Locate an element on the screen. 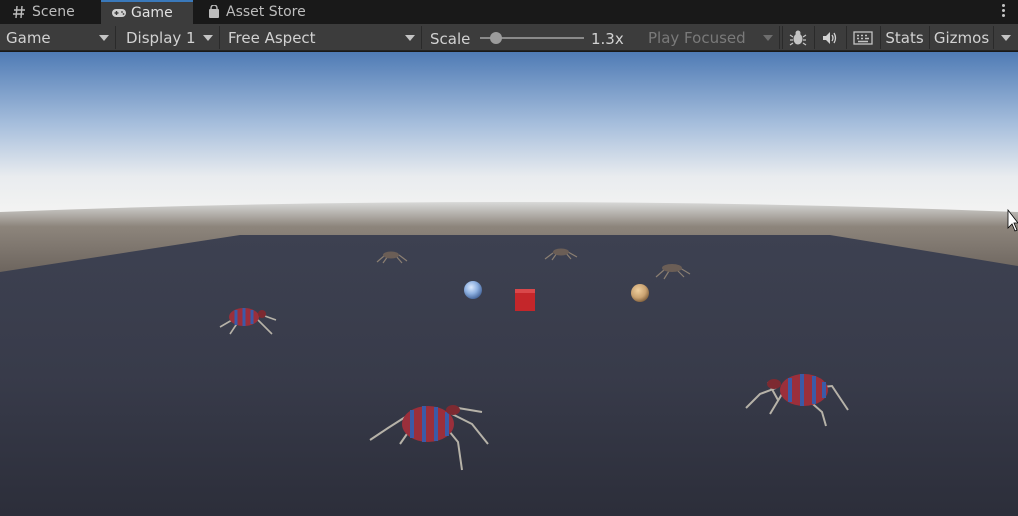  editor-tab-bar: Scene Game Asset Store is located at coordinates (509, 12).